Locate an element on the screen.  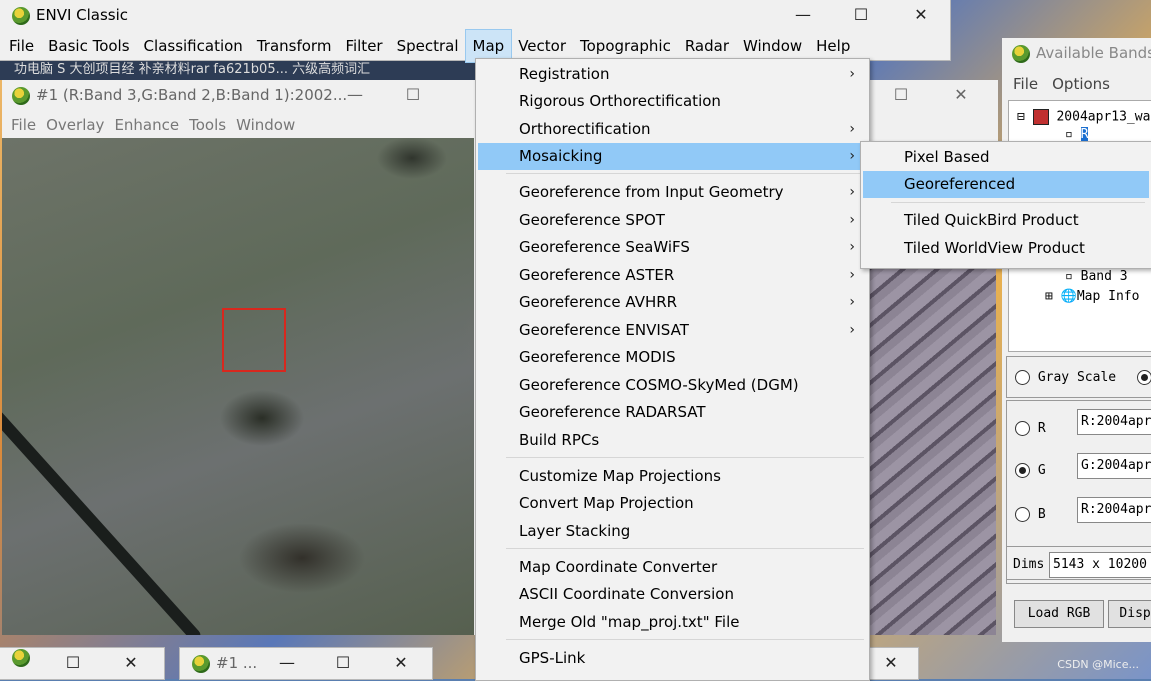
bottom-window-1-maximize: ☐ is located at coordinates (73, 663).